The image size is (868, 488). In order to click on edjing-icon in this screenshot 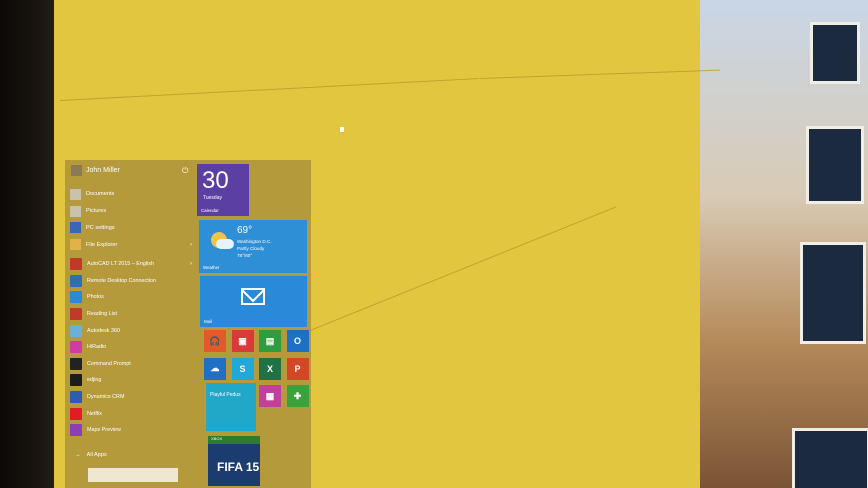, I will do `click(76, 380)`.